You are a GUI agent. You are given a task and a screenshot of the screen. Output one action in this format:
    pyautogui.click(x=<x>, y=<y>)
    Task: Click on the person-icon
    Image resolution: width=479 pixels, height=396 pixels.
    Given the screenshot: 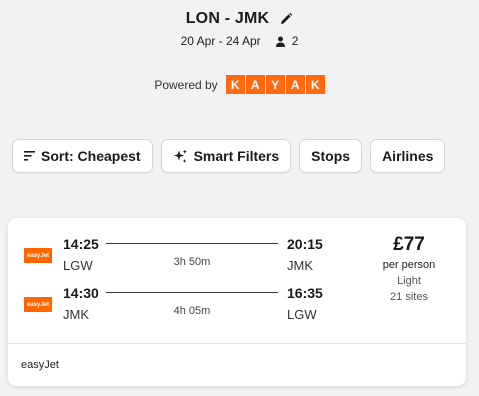 What is the action you would take?
    pyautogui.click(x=280, y=41)
    